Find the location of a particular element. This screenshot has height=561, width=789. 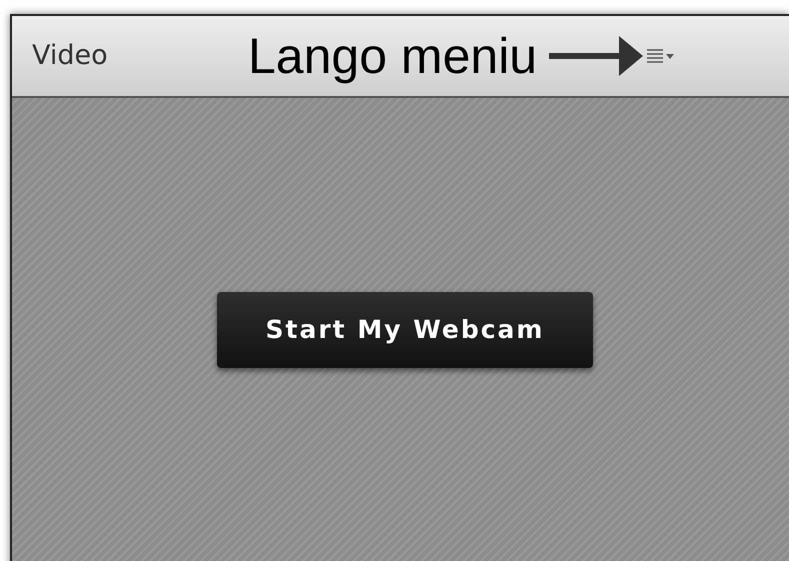

annotation-label: Lango meniu is located at coordinates (393, 56).